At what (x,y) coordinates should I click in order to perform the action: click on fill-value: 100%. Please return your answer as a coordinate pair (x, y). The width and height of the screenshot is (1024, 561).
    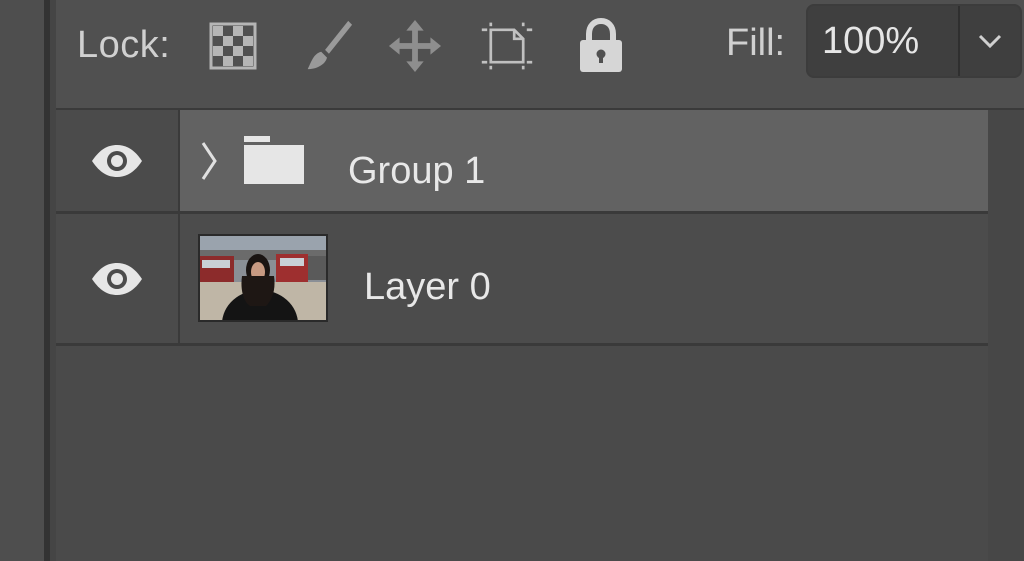
    Looking at the image, I should click on (870, 41).